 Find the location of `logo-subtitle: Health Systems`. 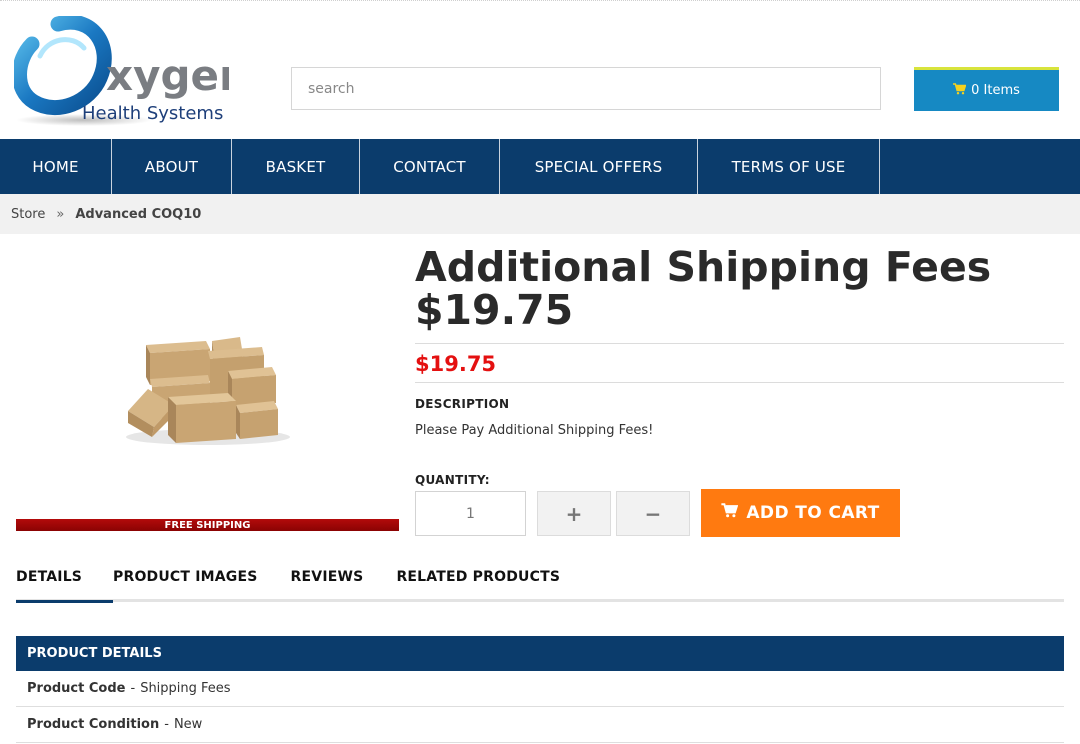

logo-subtitle: Health Systems is located at coordinates (152, 113).